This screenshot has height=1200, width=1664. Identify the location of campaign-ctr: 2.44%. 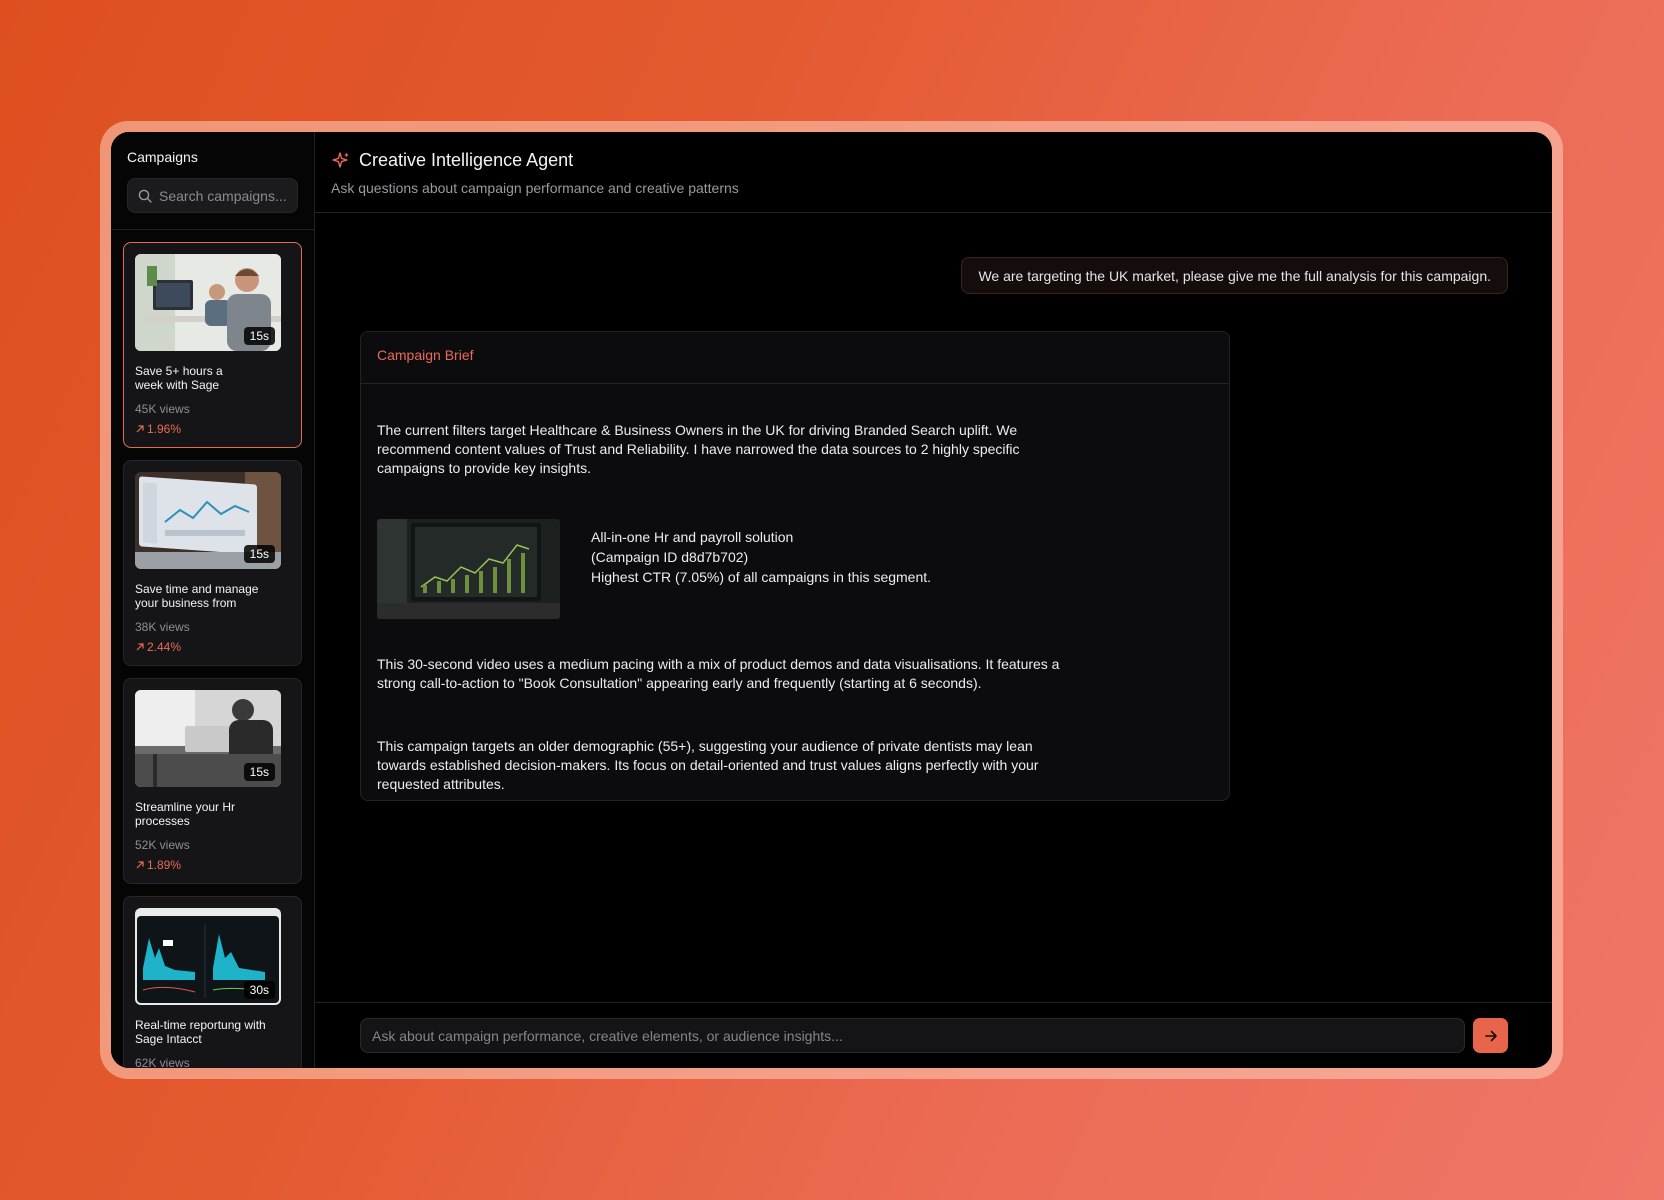
(212, 647).